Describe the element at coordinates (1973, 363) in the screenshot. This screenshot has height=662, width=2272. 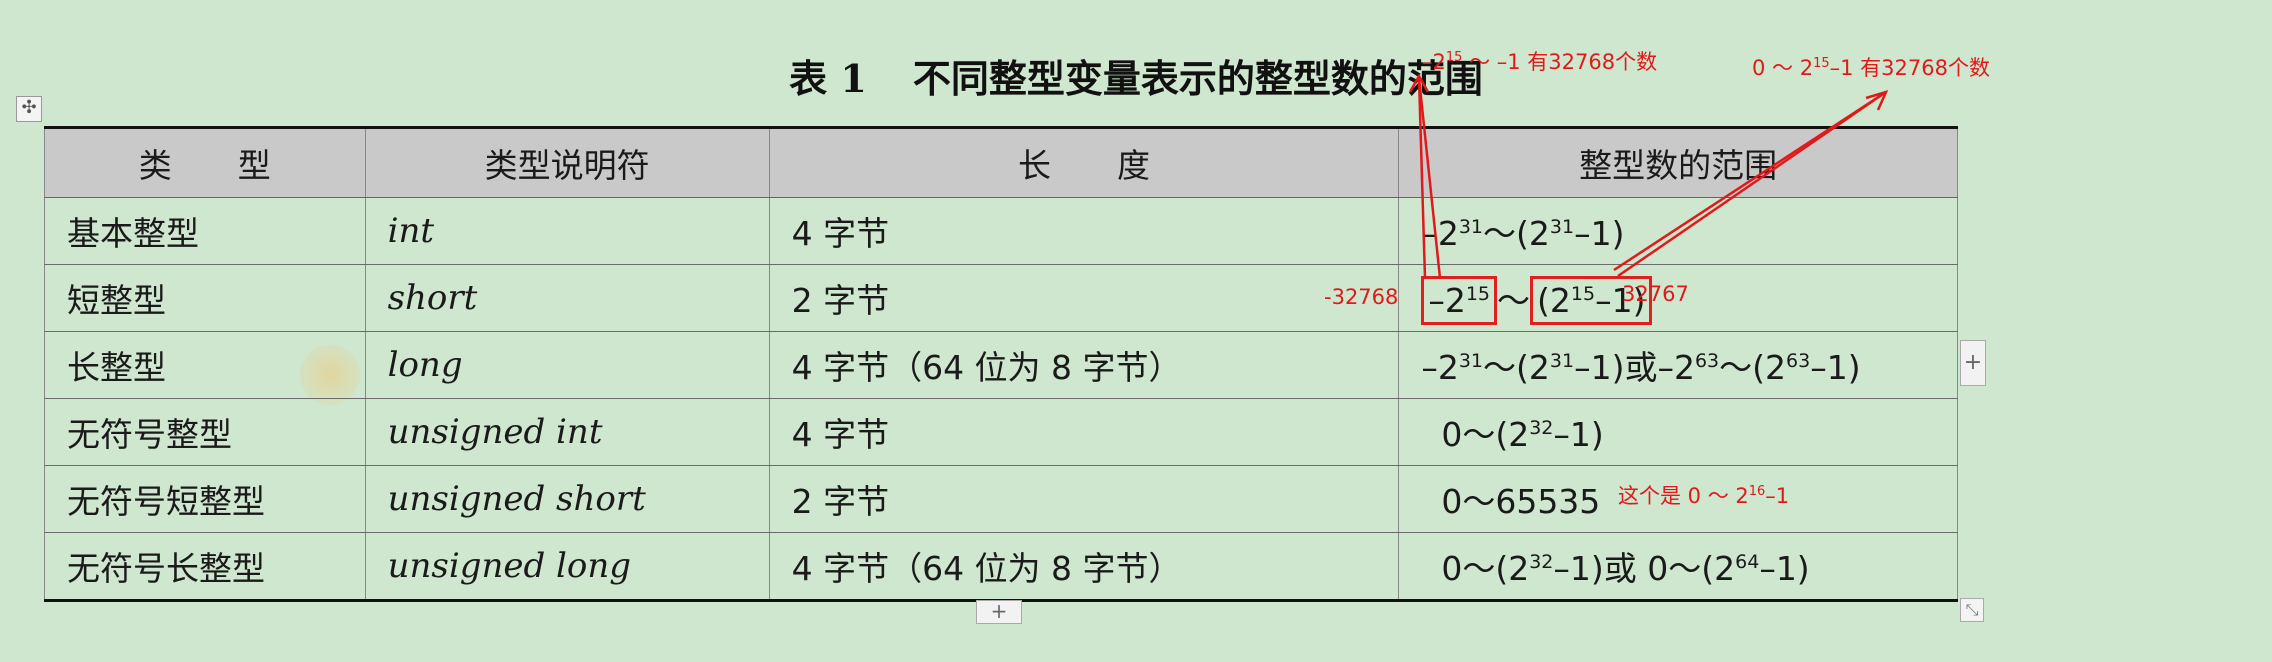
I see `add-row-icon: +` at that location.